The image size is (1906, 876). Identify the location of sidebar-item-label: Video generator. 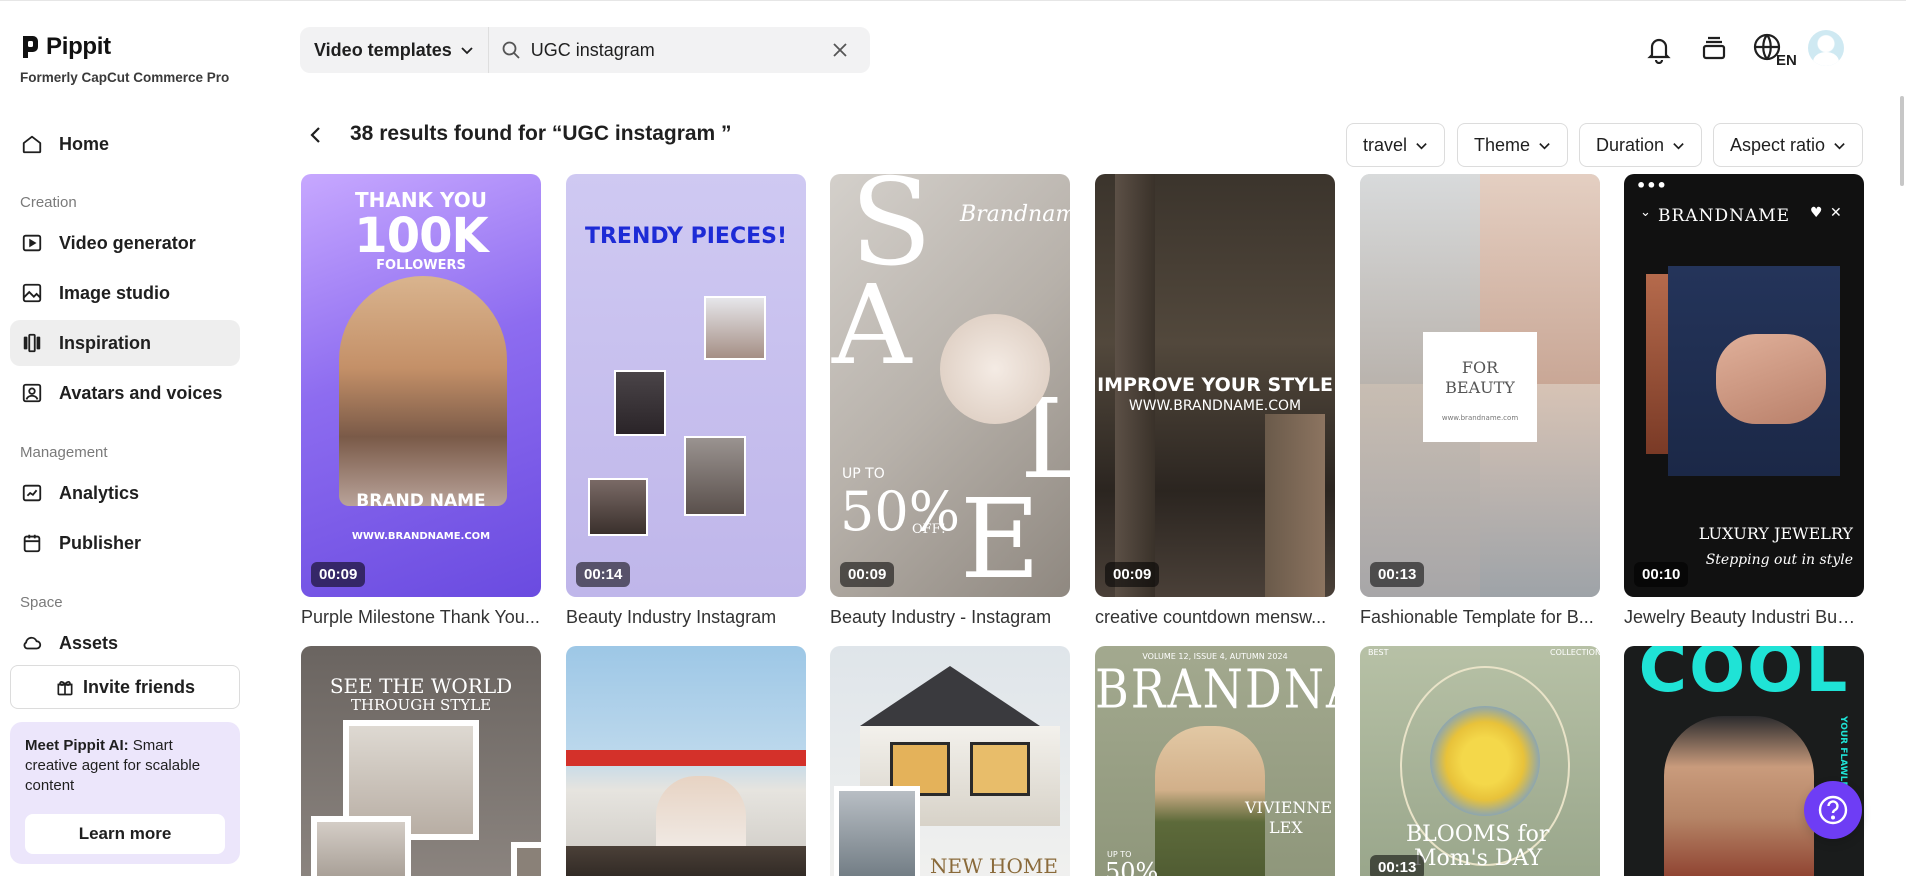
(127, 242).